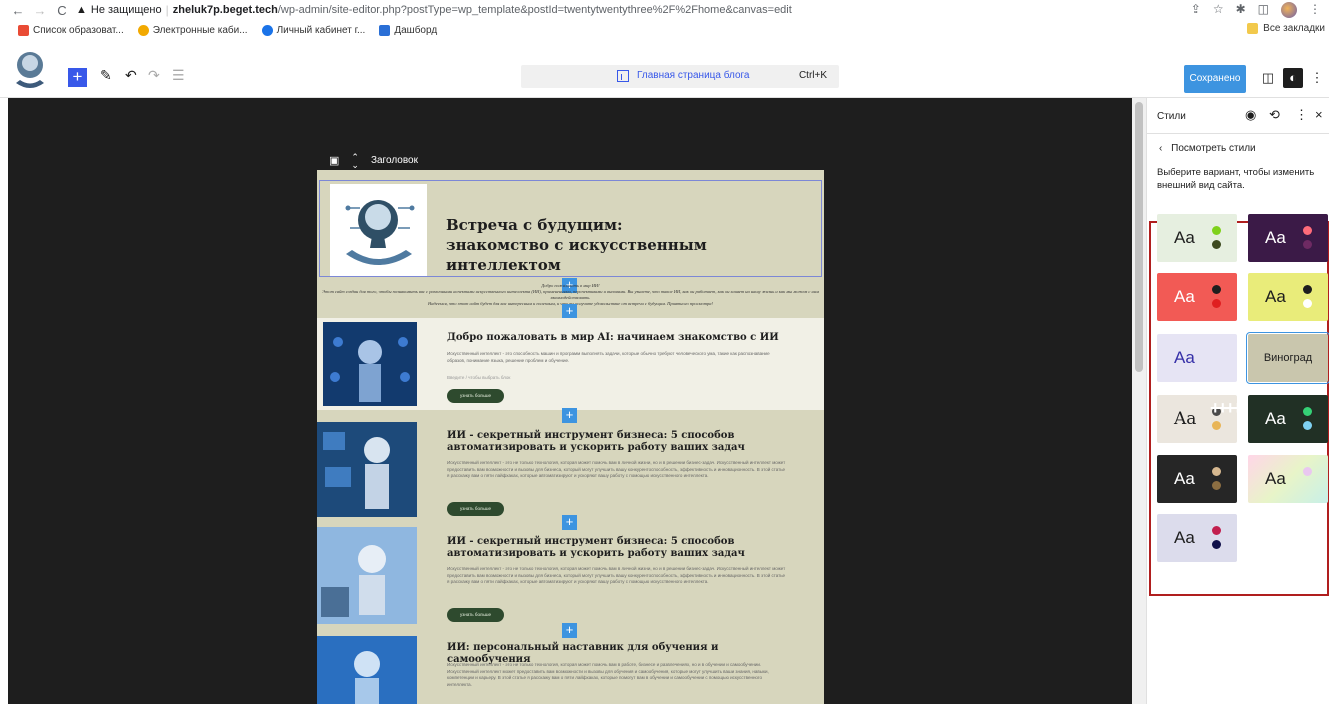  What do you see at coordinates (1250, 115) in the screenshot?
I see `eye-icon: ◉` at bounding box center [1250, 115].